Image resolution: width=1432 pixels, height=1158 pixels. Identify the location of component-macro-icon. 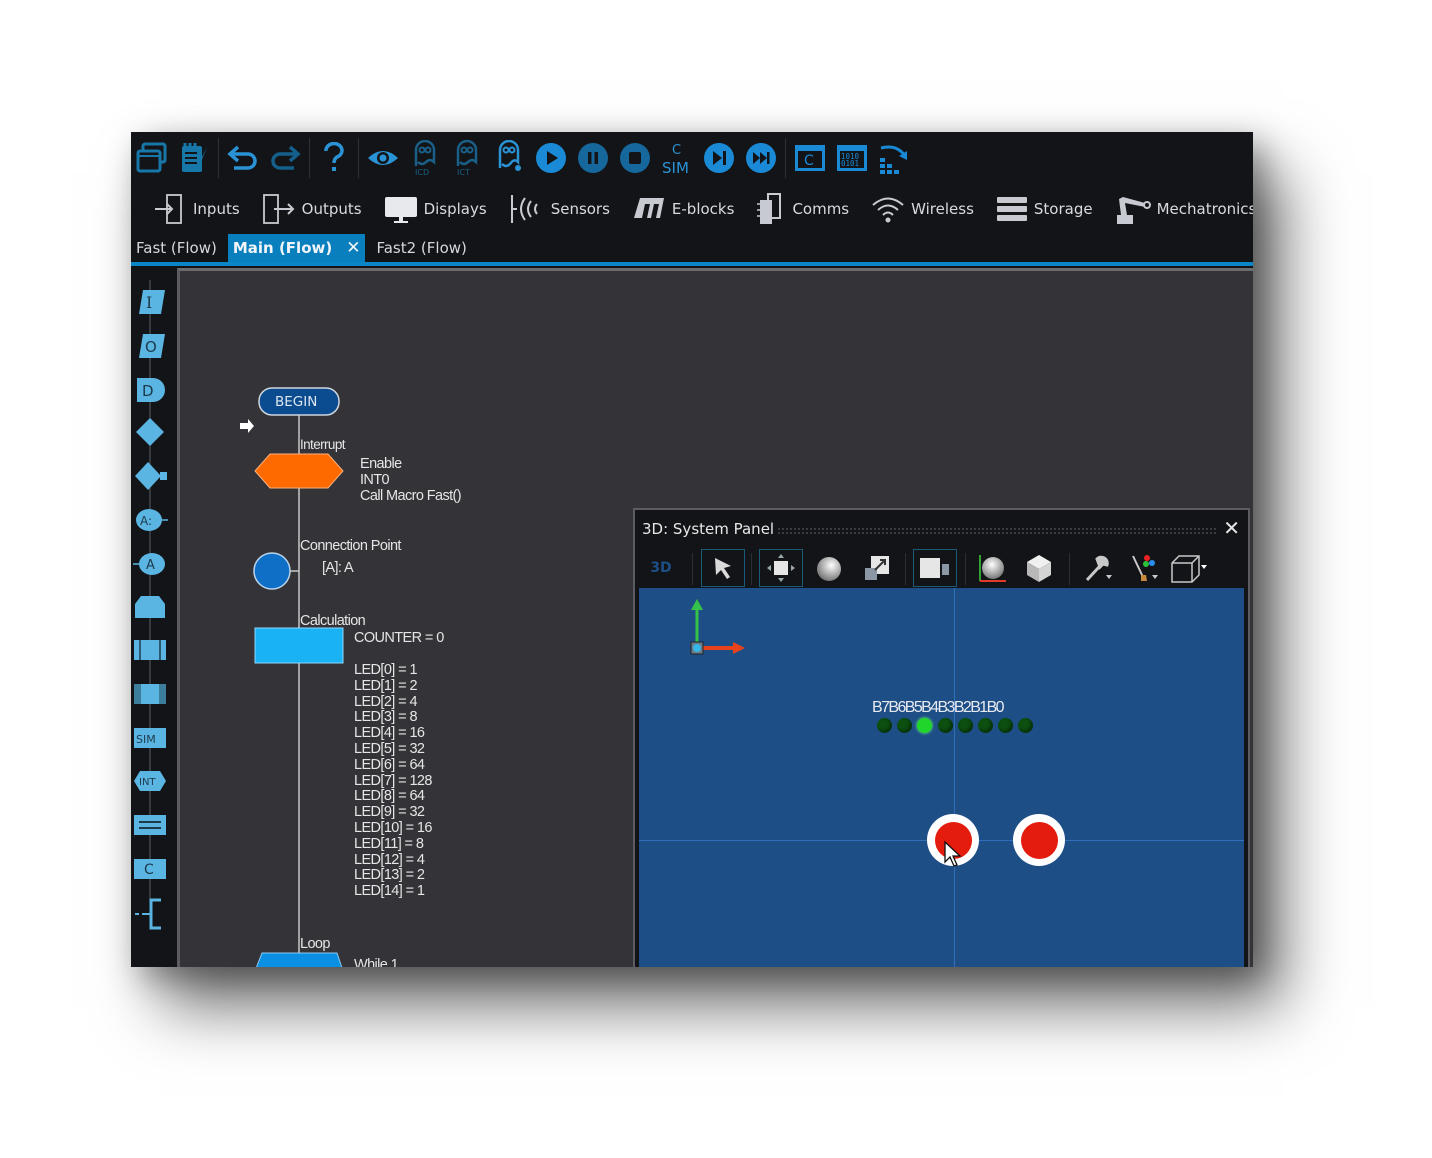
(150, 694).